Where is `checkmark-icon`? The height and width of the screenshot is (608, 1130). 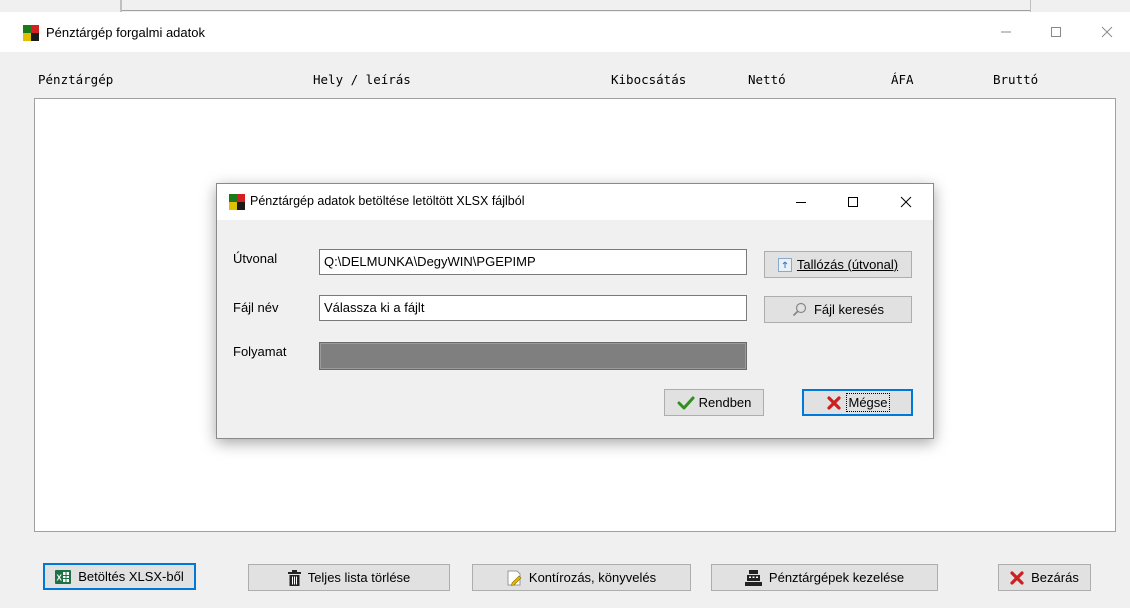 checkmark-icon is located at coordinates (686, 403).